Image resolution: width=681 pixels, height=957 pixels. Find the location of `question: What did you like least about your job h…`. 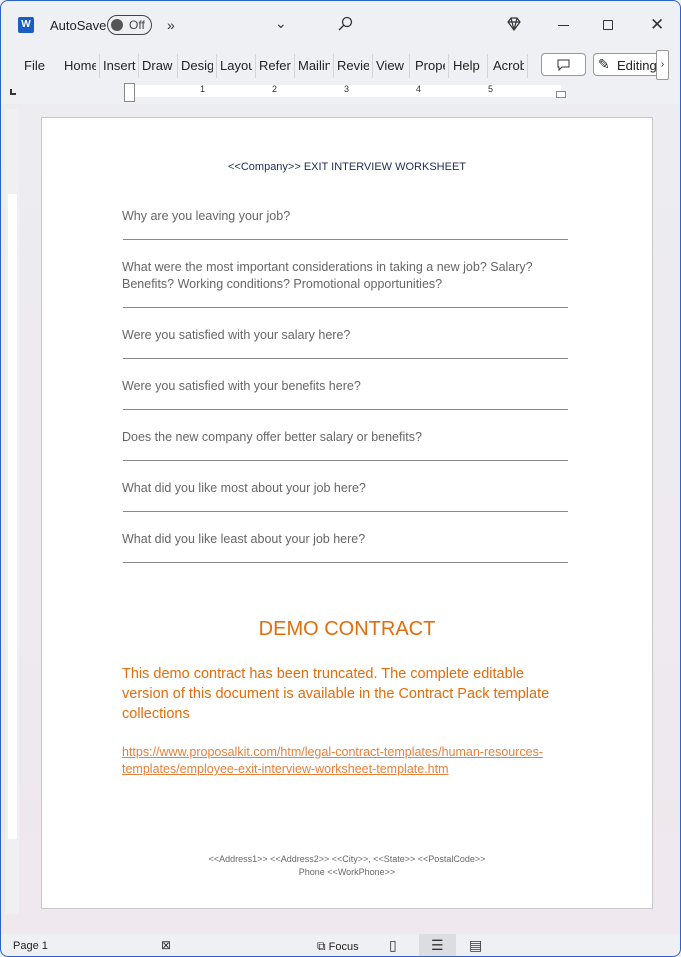

question: What did you like least about your job h… is located at coordinates (244, 539).